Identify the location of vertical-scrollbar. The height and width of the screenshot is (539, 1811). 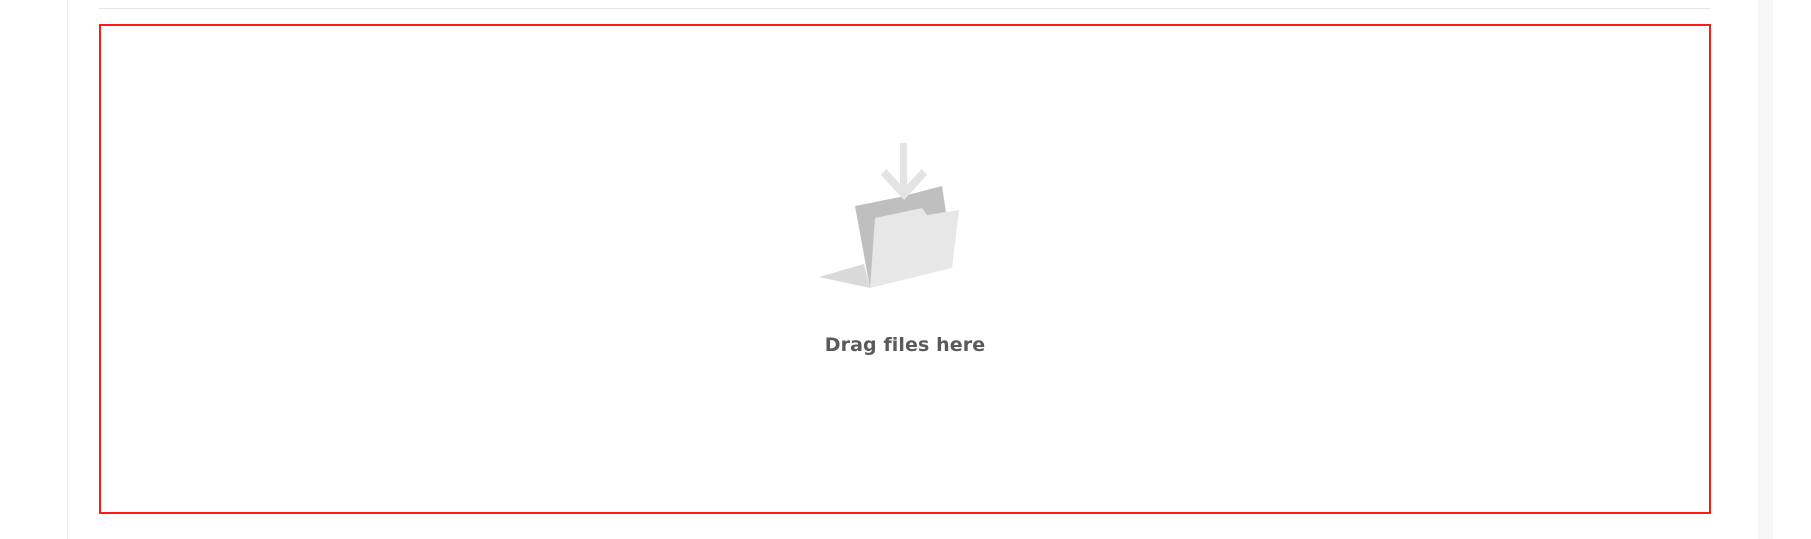
(1765, 269).